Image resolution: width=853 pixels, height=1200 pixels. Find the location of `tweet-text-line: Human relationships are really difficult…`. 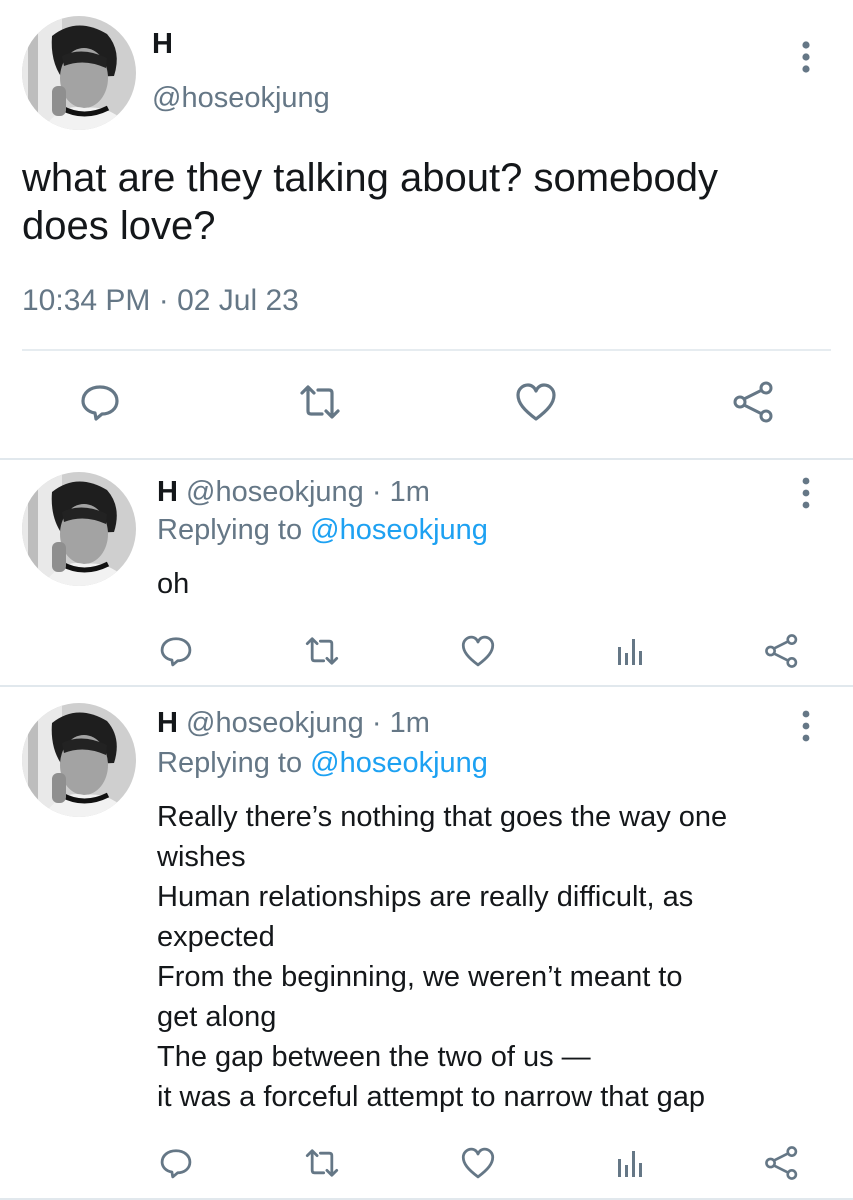

tweet-text-line: Human relationships are really difficult… is located at coordinates (425, 897).